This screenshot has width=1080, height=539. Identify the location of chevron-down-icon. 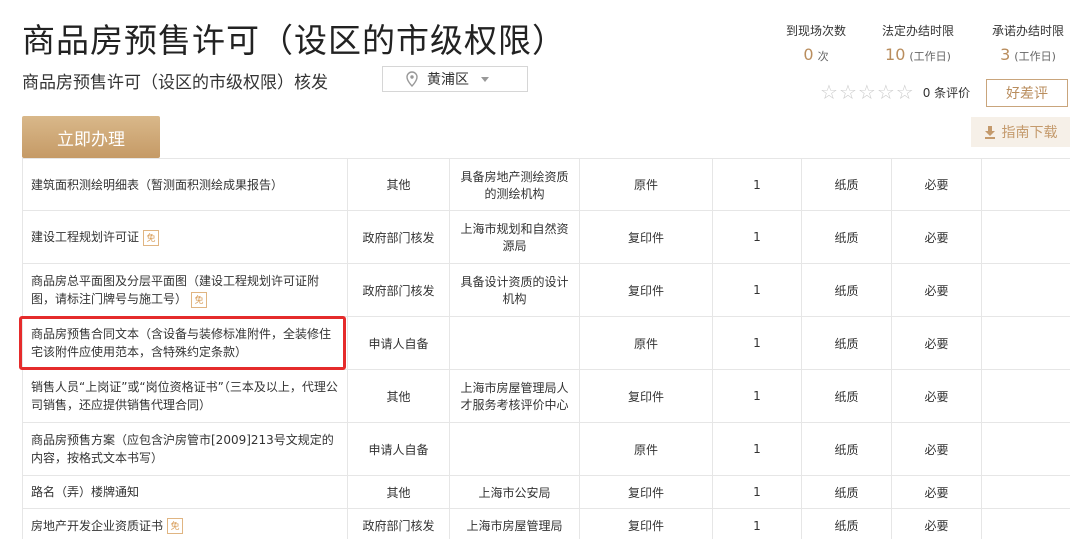
(485, 79).